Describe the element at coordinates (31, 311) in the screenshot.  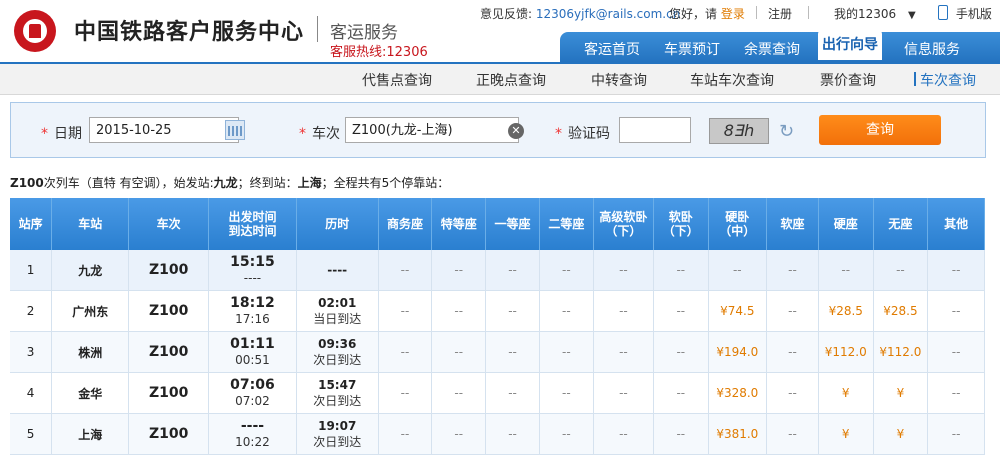
I see `cell-seq: 2` at that location.